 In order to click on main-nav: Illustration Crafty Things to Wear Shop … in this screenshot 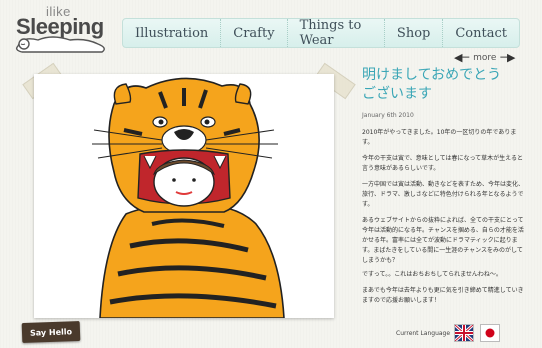, I will do `click(321, 33)`.